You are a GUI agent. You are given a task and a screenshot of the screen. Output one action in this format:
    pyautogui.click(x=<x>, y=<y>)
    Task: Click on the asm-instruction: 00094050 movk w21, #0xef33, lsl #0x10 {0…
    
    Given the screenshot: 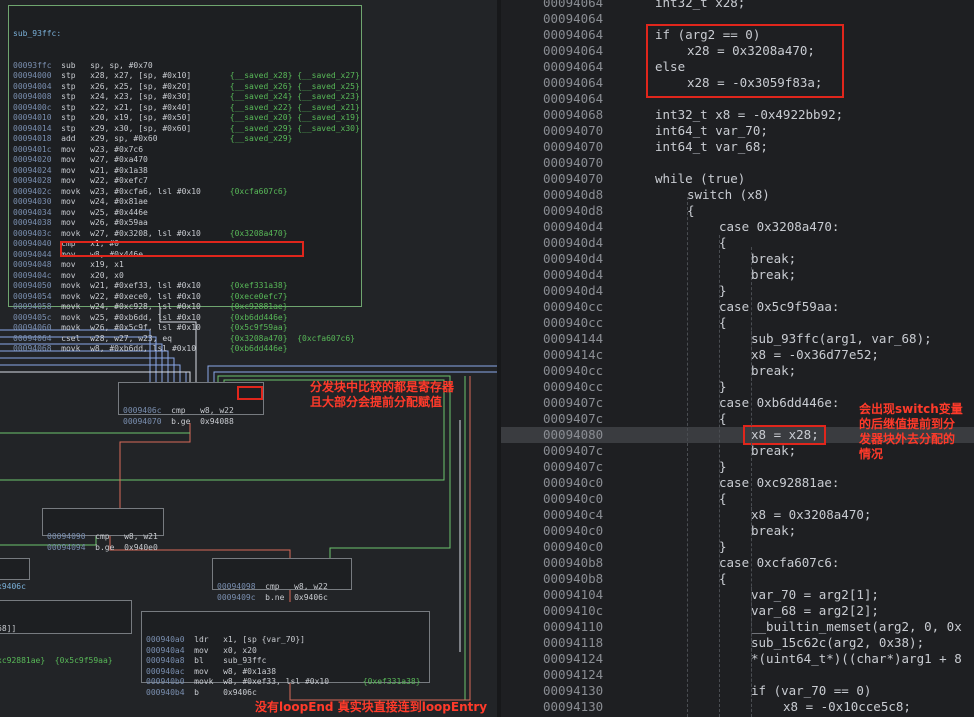 What is the action you would take?
    pyautogui.click(x=185, y=286)
    